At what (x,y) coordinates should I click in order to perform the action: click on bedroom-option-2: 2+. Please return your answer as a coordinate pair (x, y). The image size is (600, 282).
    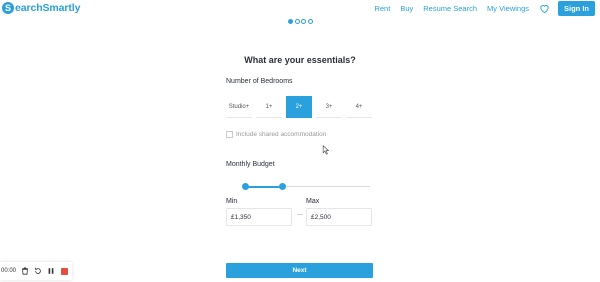
    Looking at the image, I should click on (299, 107).